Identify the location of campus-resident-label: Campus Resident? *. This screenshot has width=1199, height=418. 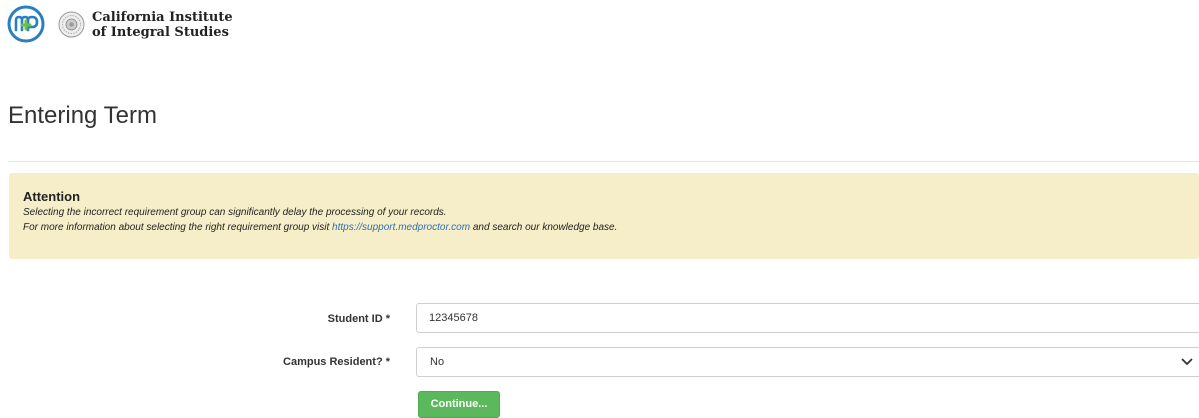
(336, 362).